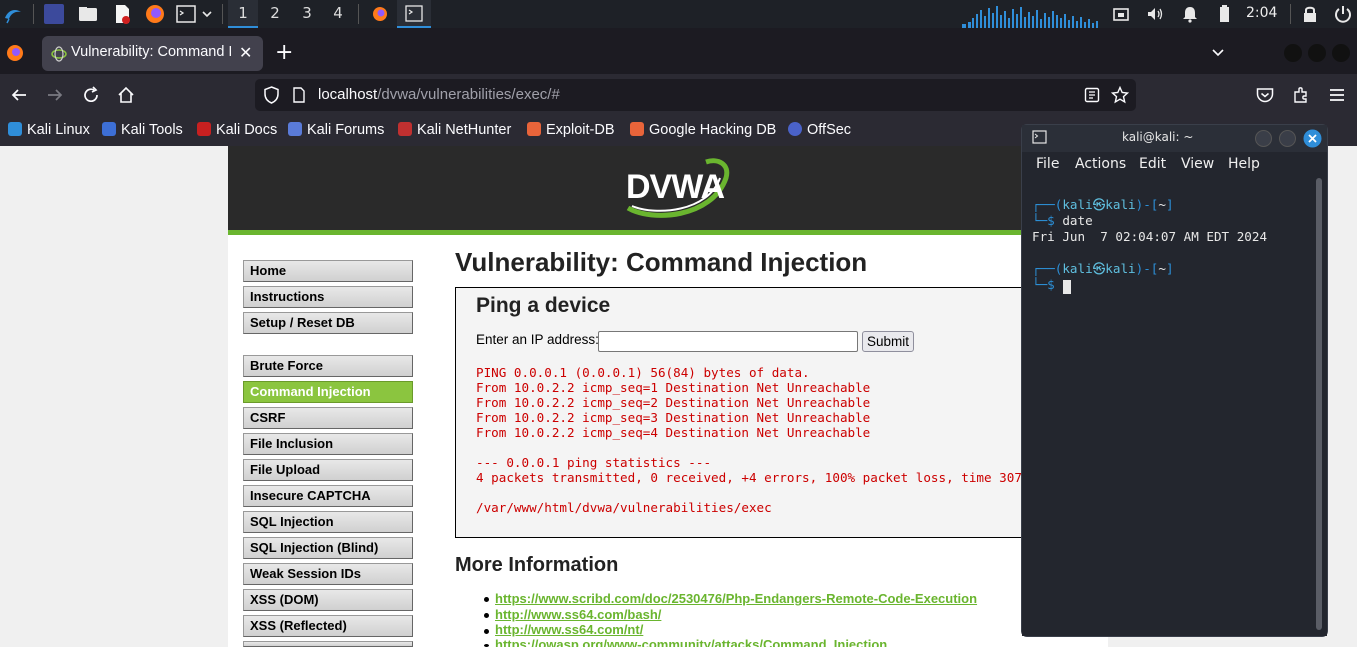  Describe the element at coordinates (1263, 138) in the screenshot. I see `terminal-minimize-button` at that location.